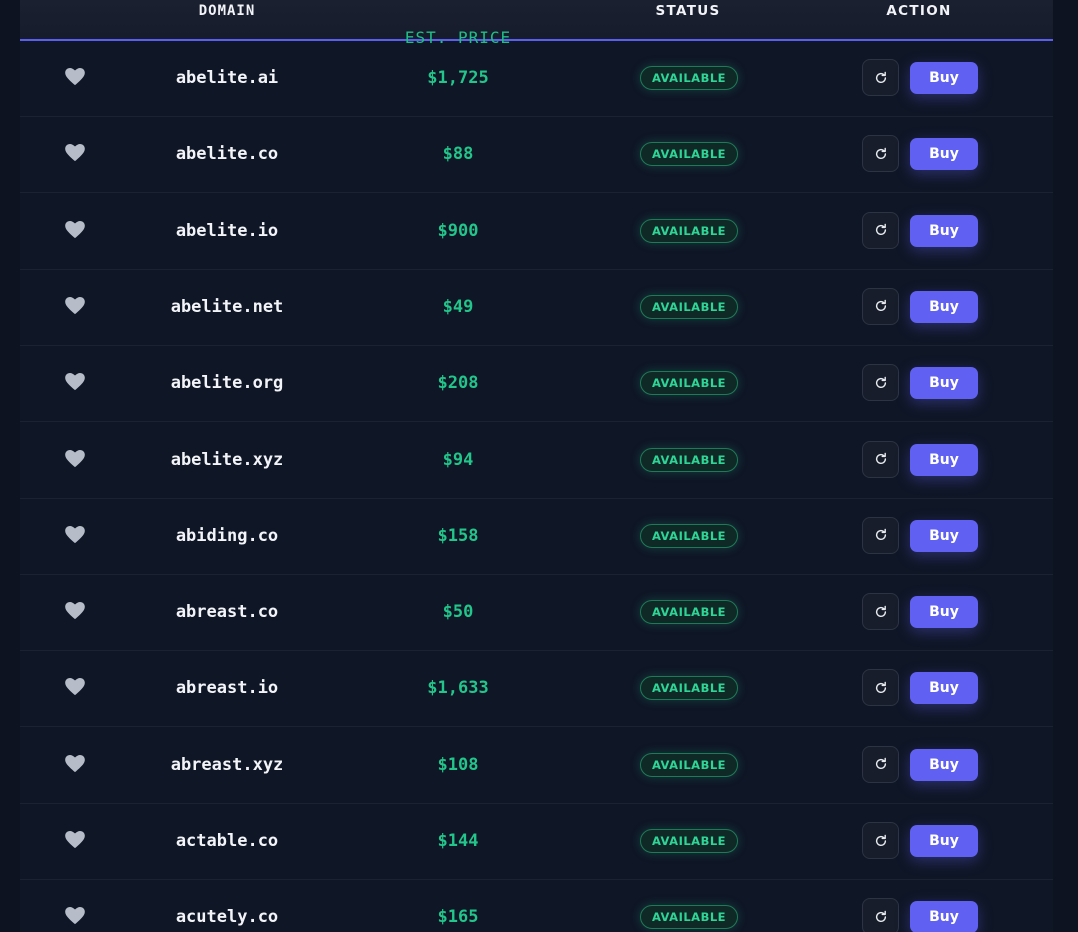 The height and width of the screenshot is (932, 1078). I want to click on header-action: ACTION, so click(919, 11).